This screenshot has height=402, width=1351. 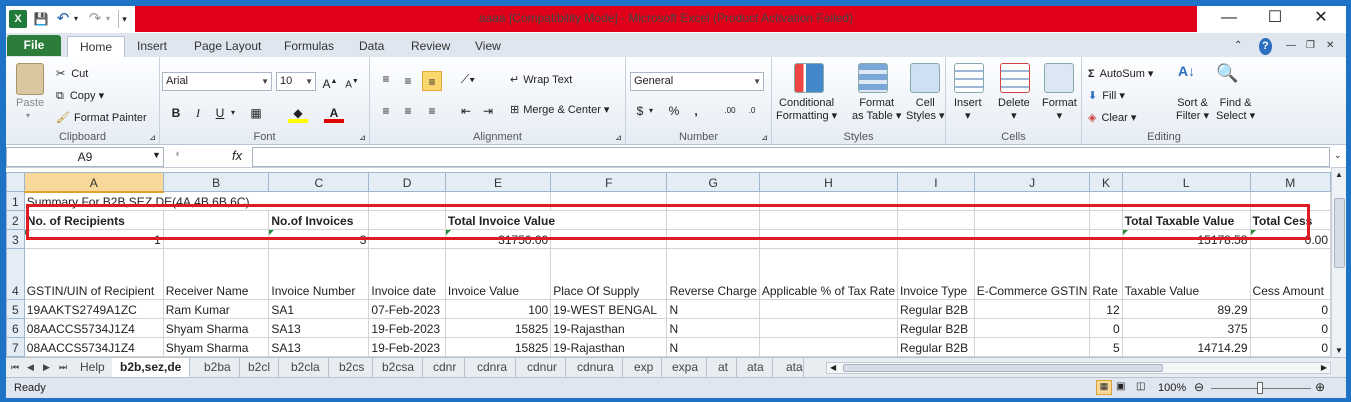 What do you see at coordinates (72, 73) in the screenshot?
I see `cut-button: ✂ Cut` at bounding box center [72, 73].